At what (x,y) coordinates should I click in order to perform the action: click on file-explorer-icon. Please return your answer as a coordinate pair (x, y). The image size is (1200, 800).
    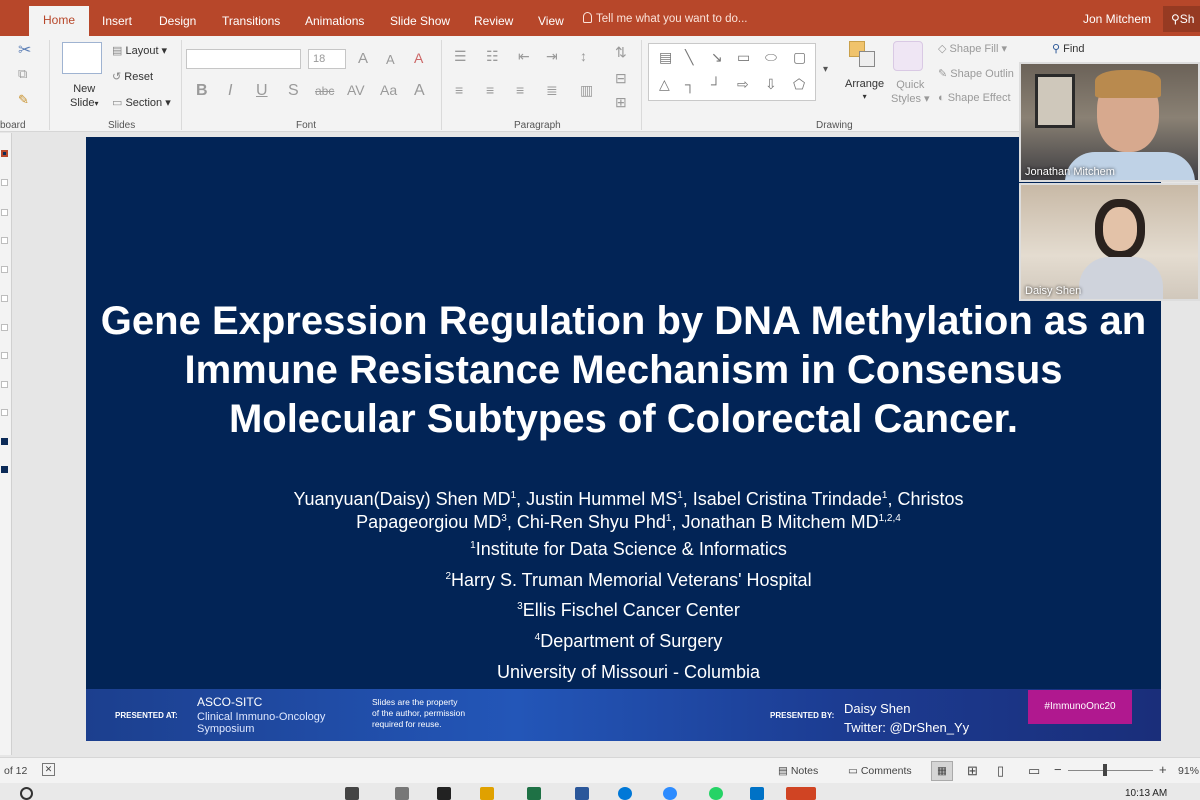
    Looking at the image, I should click on (487, 793).